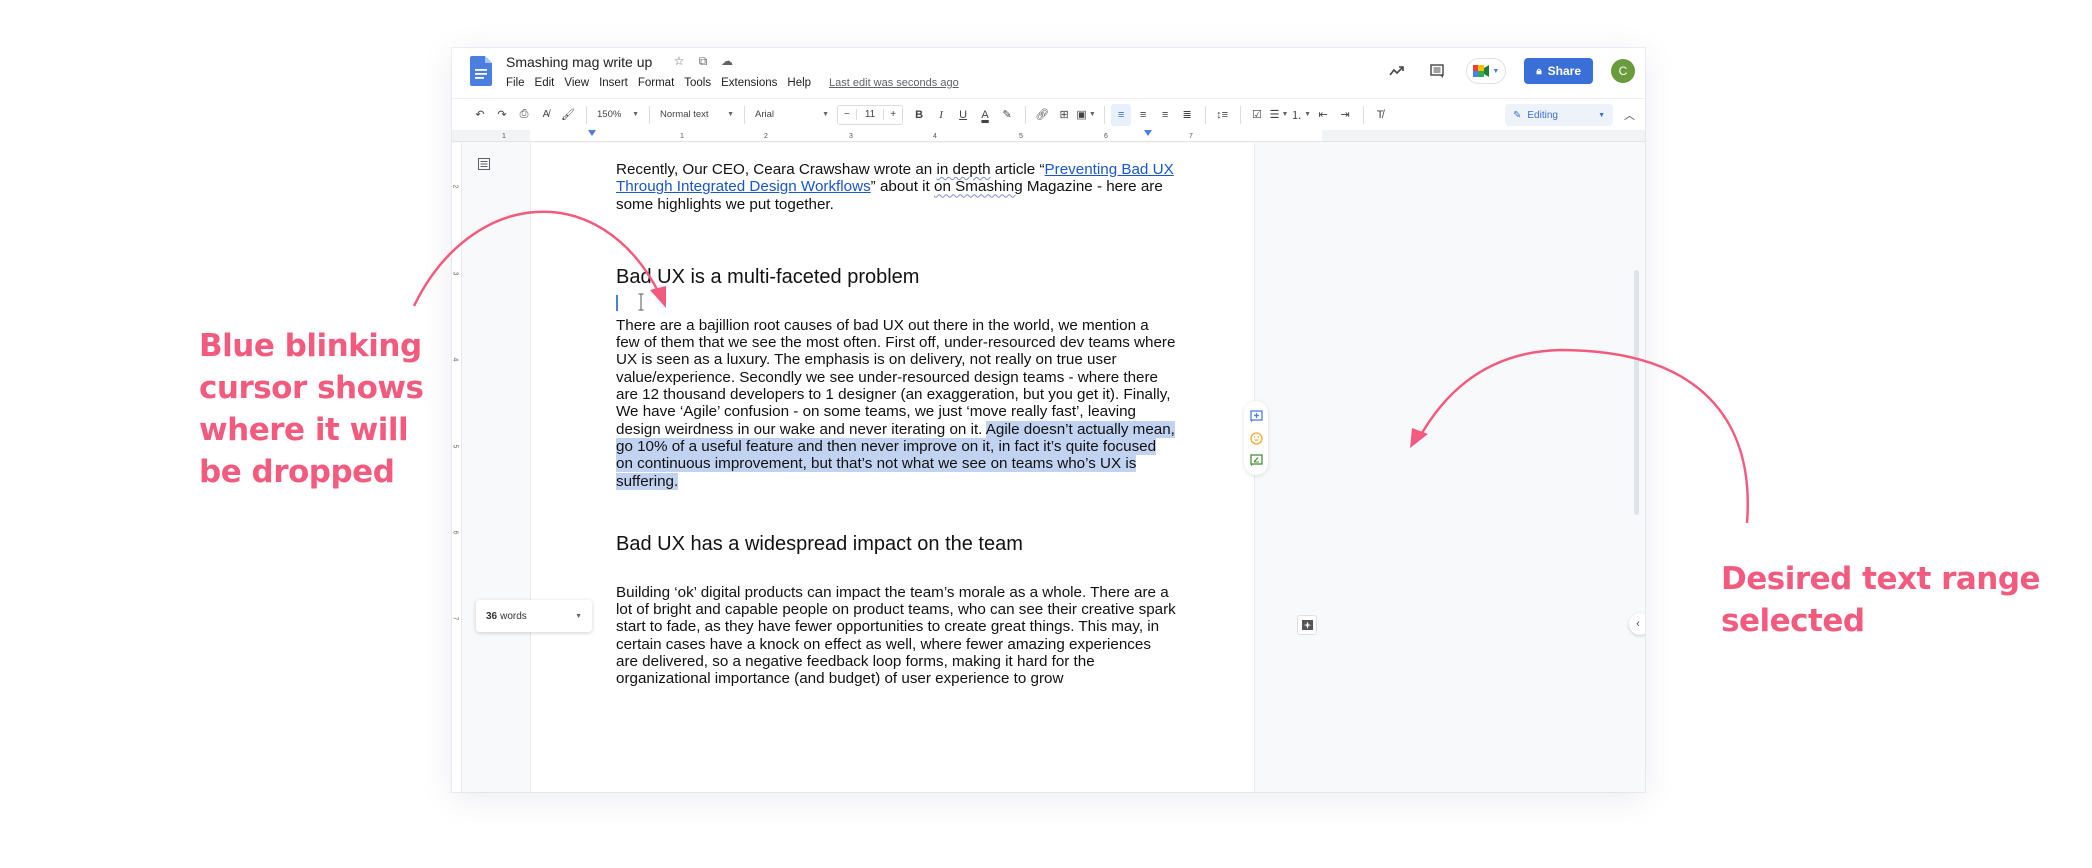 The height and width of the screenshot is (868, 2092). What do you see at coordinates (703, 61) in the screenshot?
I see `move-to-folder-icon: ⧉` at bounding box center [703, 61].